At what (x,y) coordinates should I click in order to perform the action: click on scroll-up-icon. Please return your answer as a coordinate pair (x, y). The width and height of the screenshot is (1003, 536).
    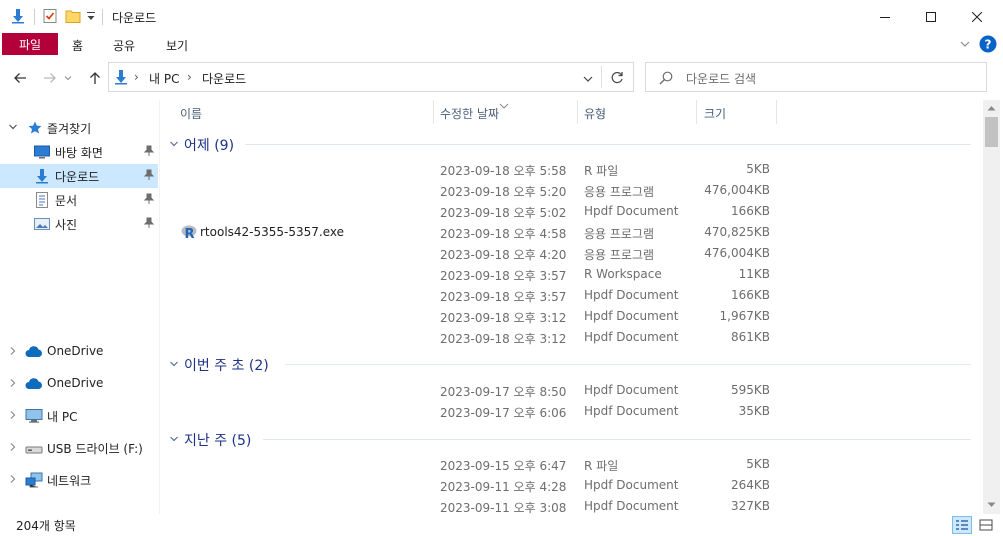
    Looking at the image, I should click on (991, 108).